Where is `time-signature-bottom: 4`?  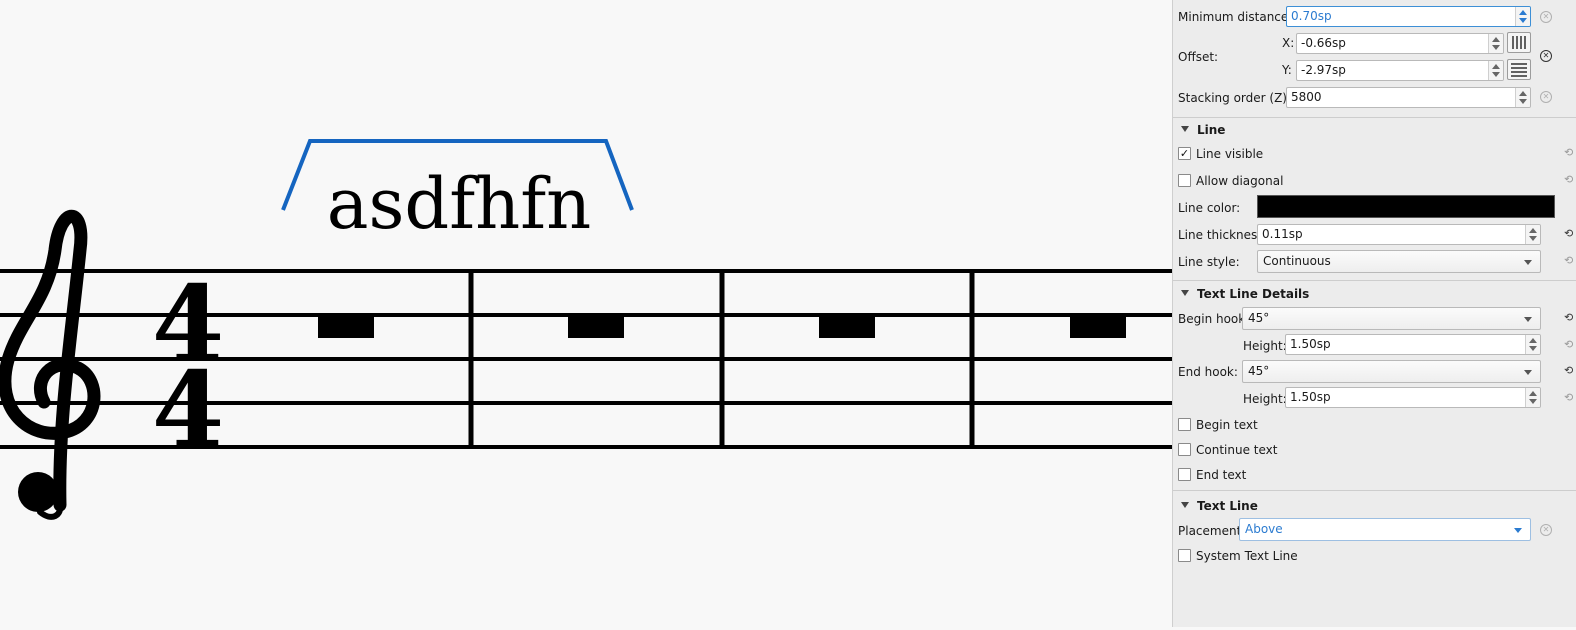
time-signature-bottom: 4 is located at coordinates (188, 409).